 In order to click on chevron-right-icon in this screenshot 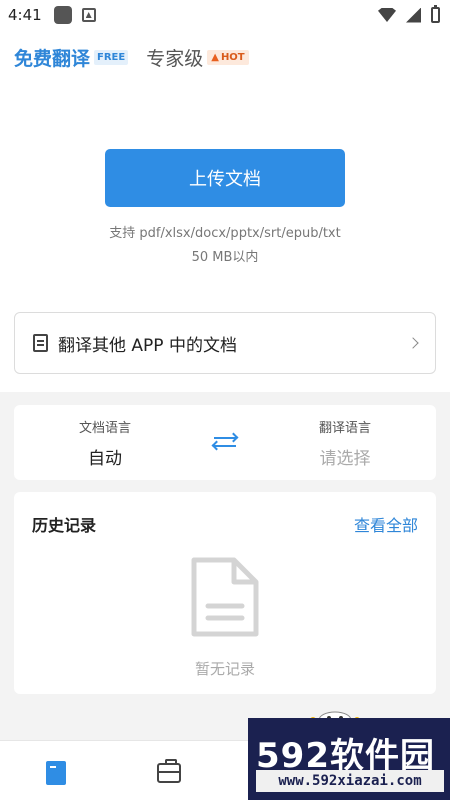, I will do `click(413, 343)`.